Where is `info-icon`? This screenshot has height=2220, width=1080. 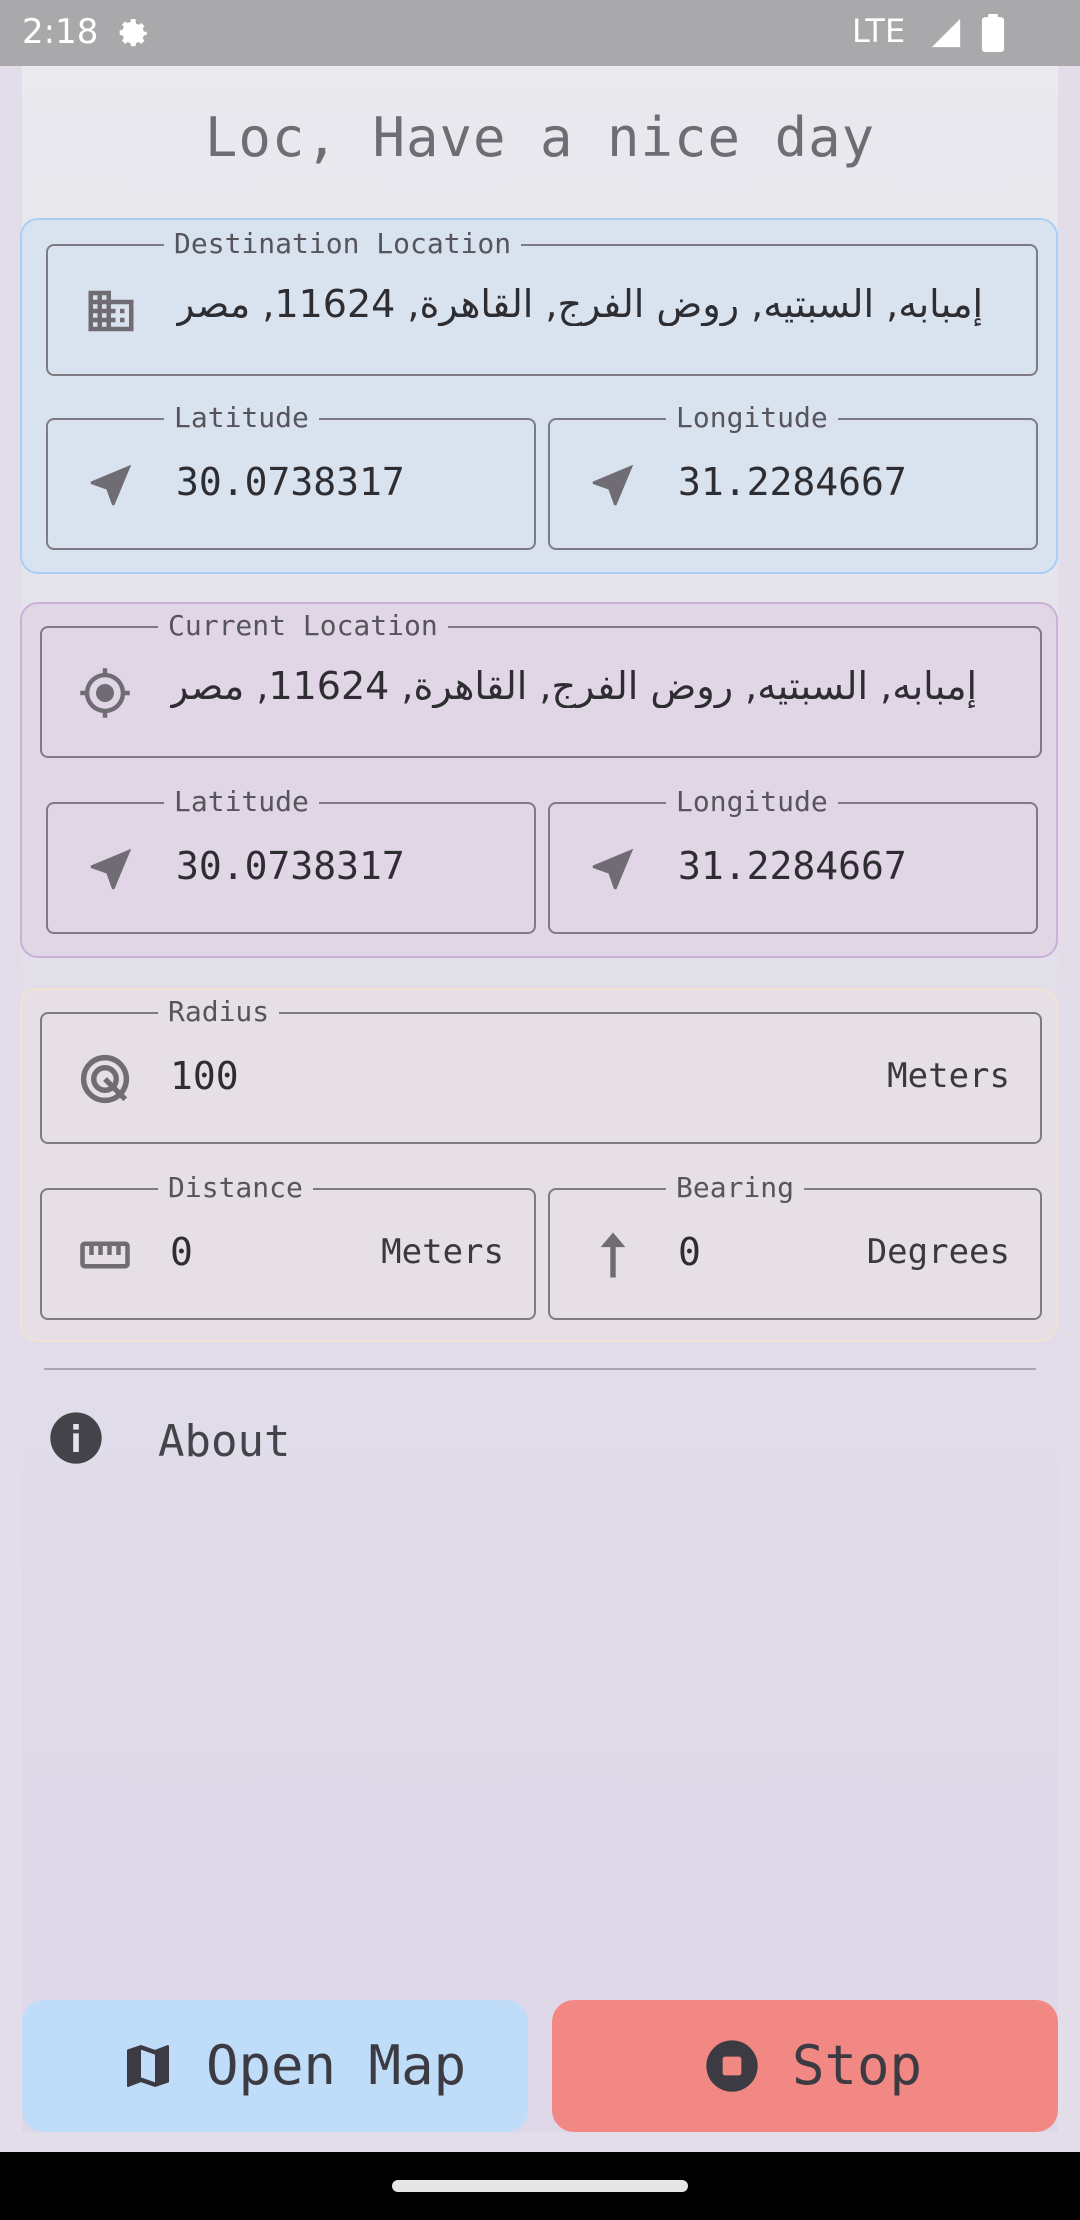
info-icon is located at coordinates (76, 1438).